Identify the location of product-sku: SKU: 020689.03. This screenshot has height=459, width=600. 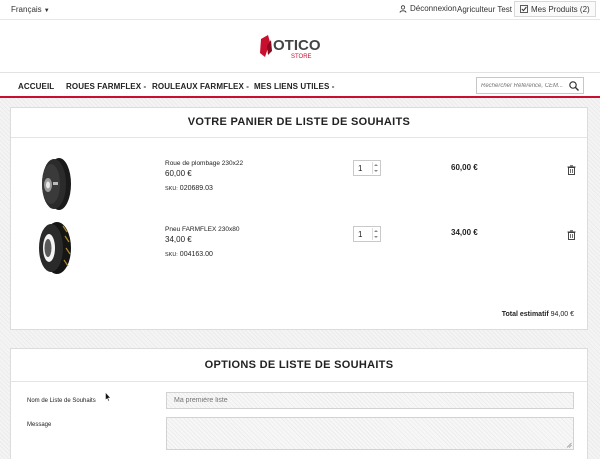
(189, 188).